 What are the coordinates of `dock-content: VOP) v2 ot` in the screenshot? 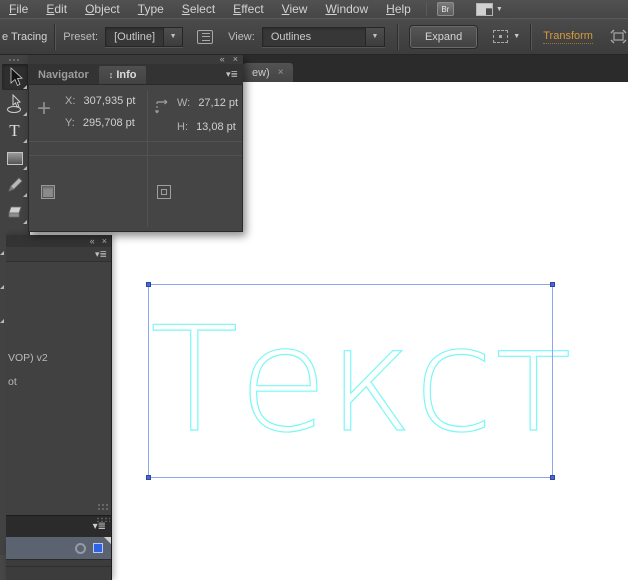 It's located at (58, 388).